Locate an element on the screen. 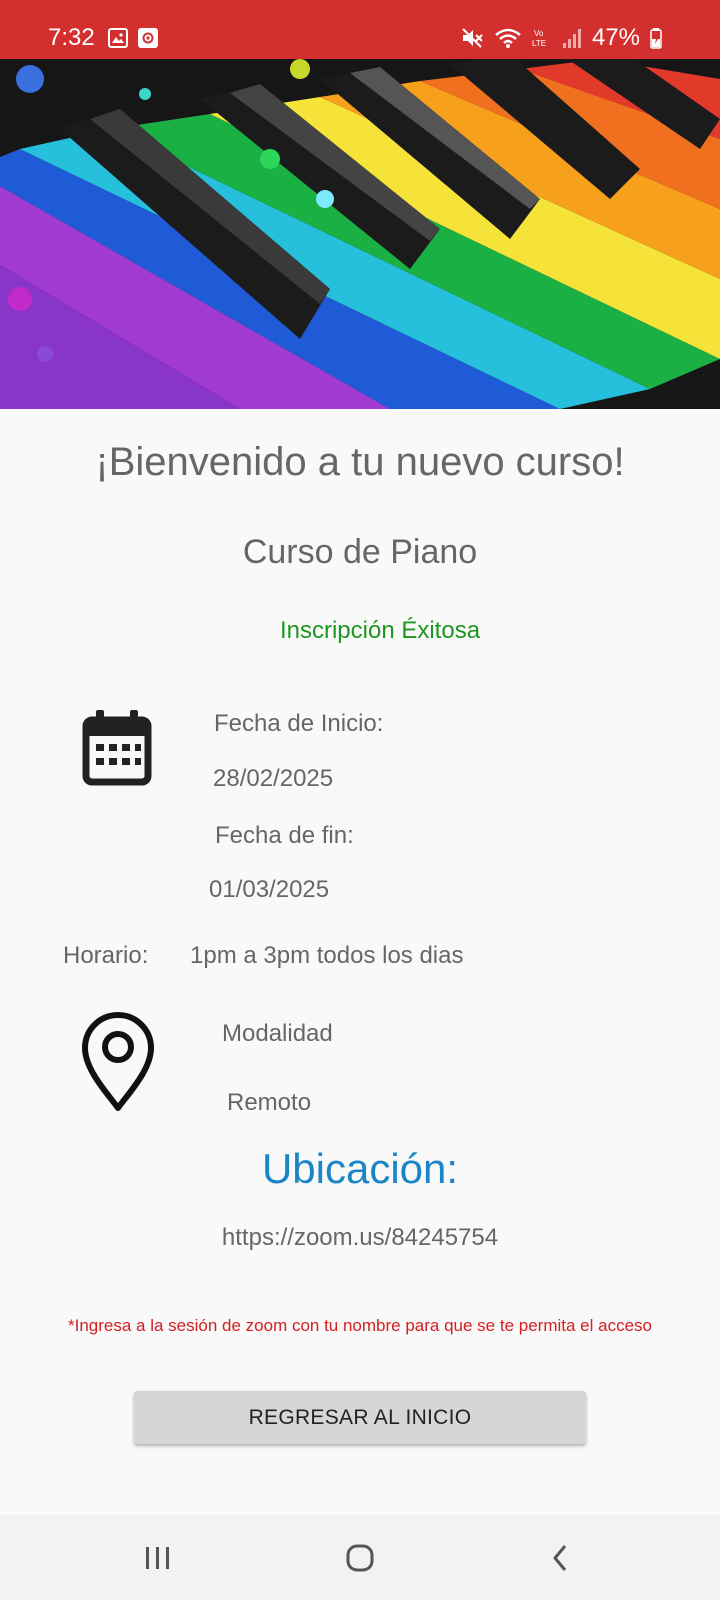  recents-icon is located at coordinates (157, 1557).